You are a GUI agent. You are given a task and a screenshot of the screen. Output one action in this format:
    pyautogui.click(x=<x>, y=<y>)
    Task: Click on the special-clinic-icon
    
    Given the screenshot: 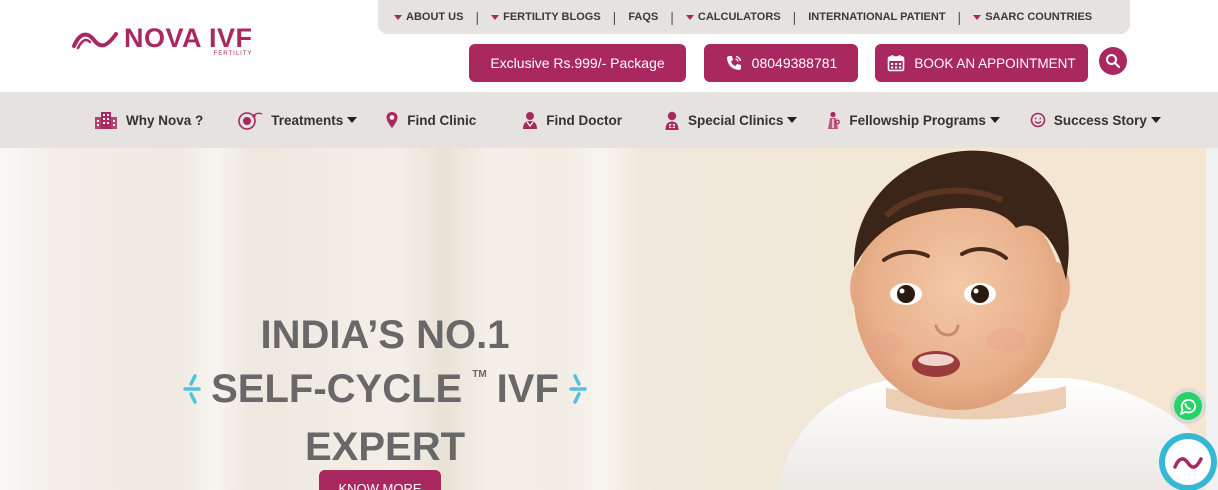 What is the action you would take?
    pyautogui.click(x=672, y=120)
    